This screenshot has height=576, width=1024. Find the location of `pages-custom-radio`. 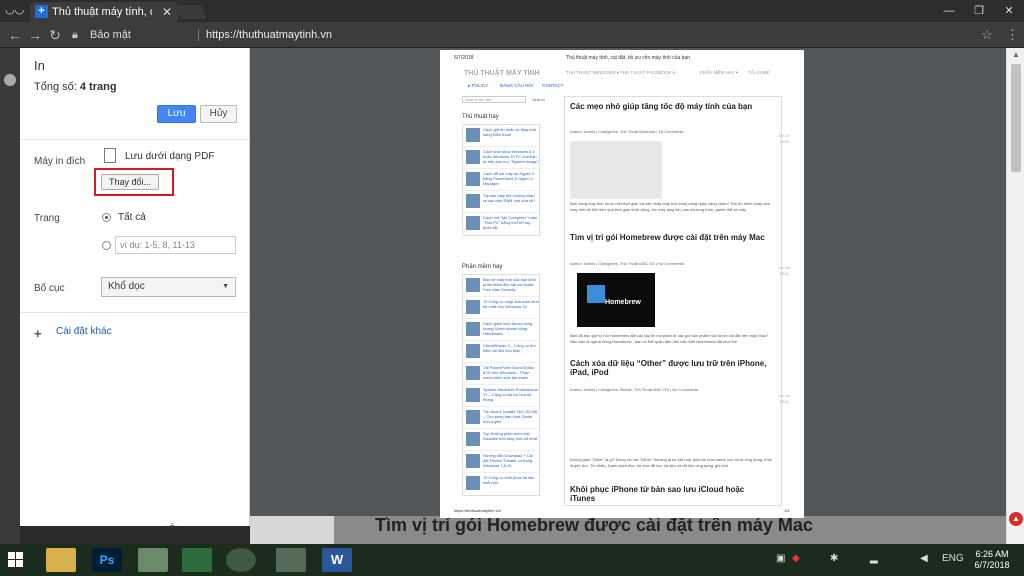

pages-custom-radio is located at coordinates (106, 245).